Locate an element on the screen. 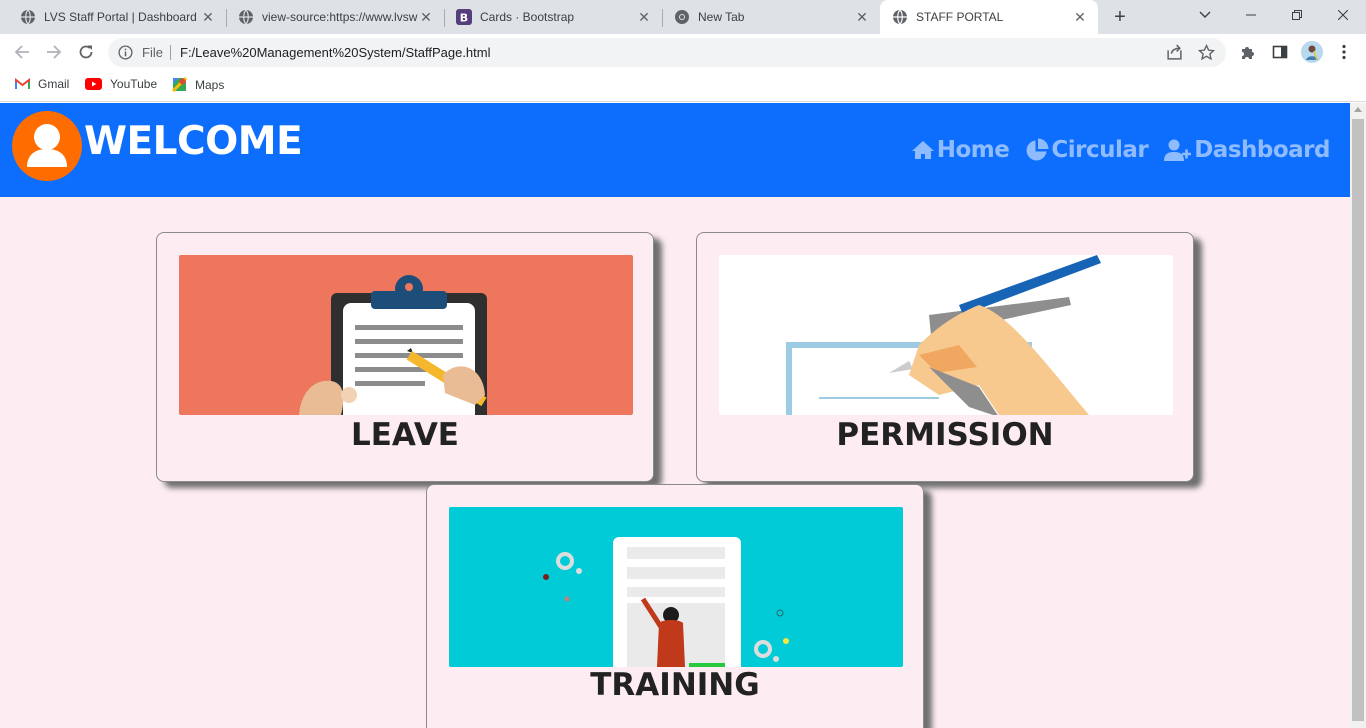 This screenshot has height=728, width=1366. side-panel-button is located at coordinates (1280, 52).